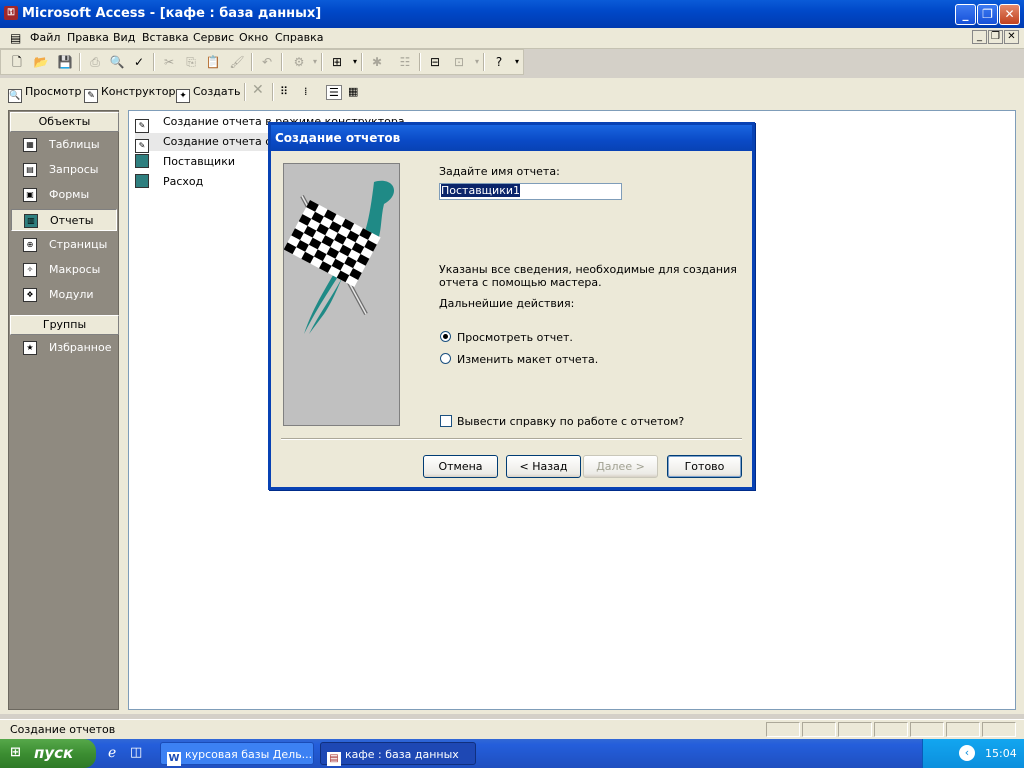 The width and height of the screenshot is (1024, 768). What do you see at coordinates (995, 37) in the screenshot?
I see `mdi-restore-button: ❐` at bounding box center [995, 37].